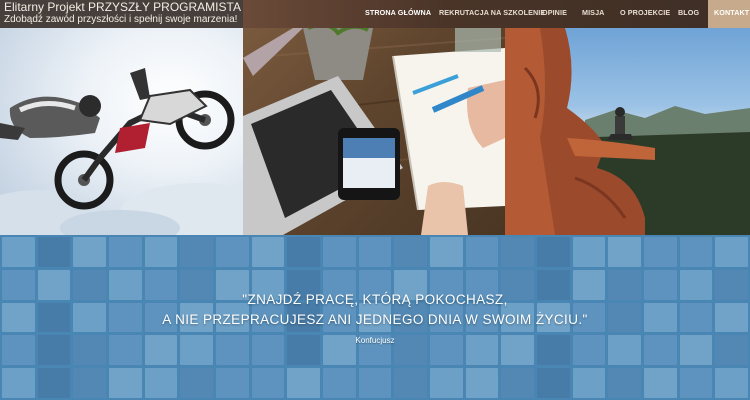 This screenshot has height=400, width=750. I want to click on quote-author: Konfucjusz, so click(375, 340).